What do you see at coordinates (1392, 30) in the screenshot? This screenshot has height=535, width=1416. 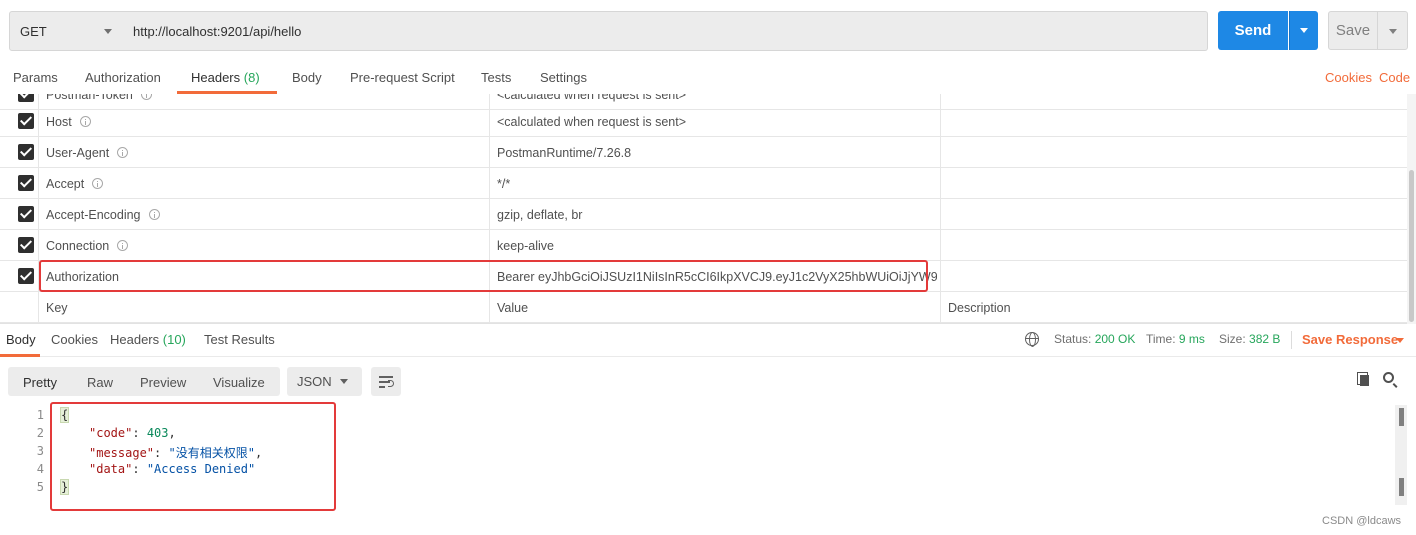 I see `save-options-button` at bounding box center [1392, 30].